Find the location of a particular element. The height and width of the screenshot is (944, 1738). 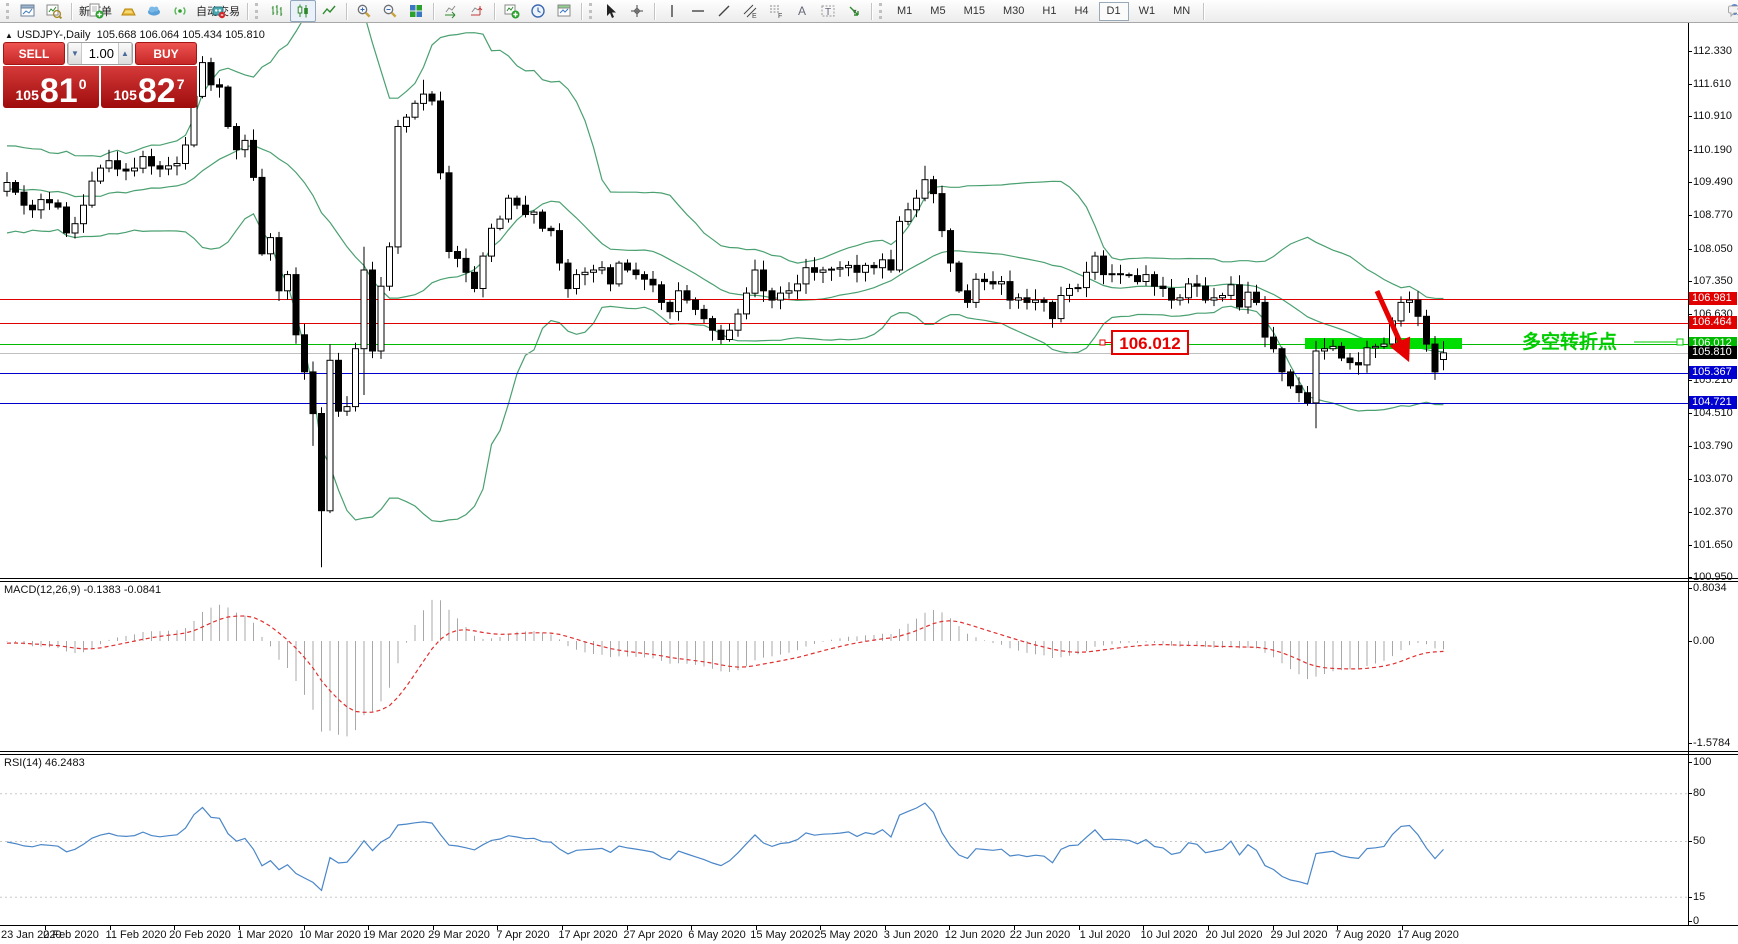

timeframe-mn: MN is located at coordinates (1181, 11).